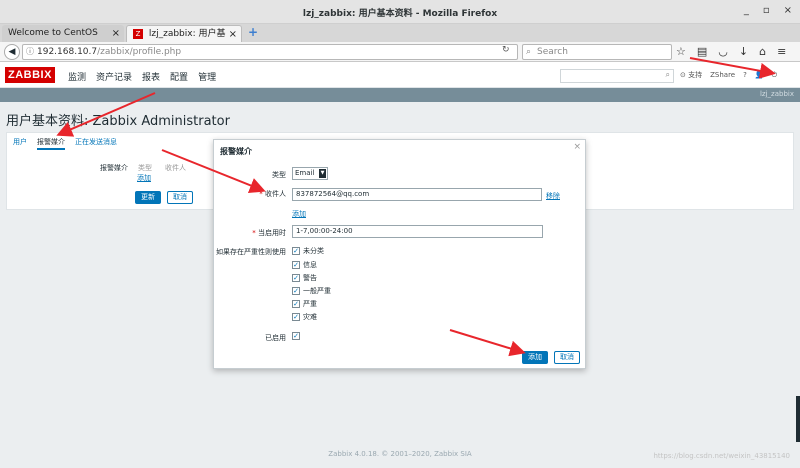  What do you see at coordinates (184, 40) in the screenshot?
I see `tab-zabbix-profile: Z lzj_zabbix: 用户基本... ×` at bounding box center [184, 40].